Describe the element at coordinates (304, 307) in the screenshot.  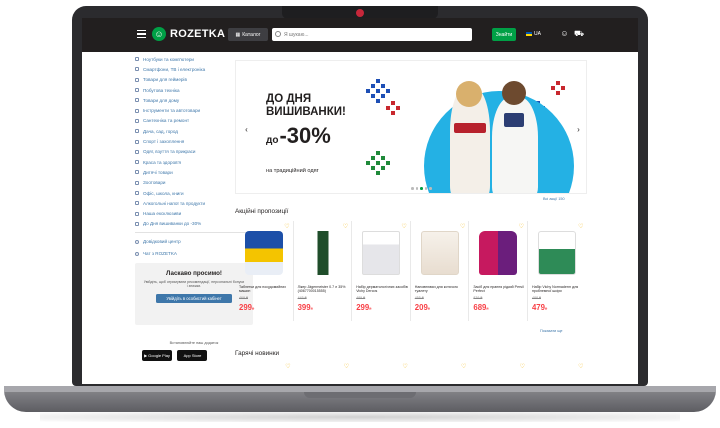
I see `price-value: 399` at that location.